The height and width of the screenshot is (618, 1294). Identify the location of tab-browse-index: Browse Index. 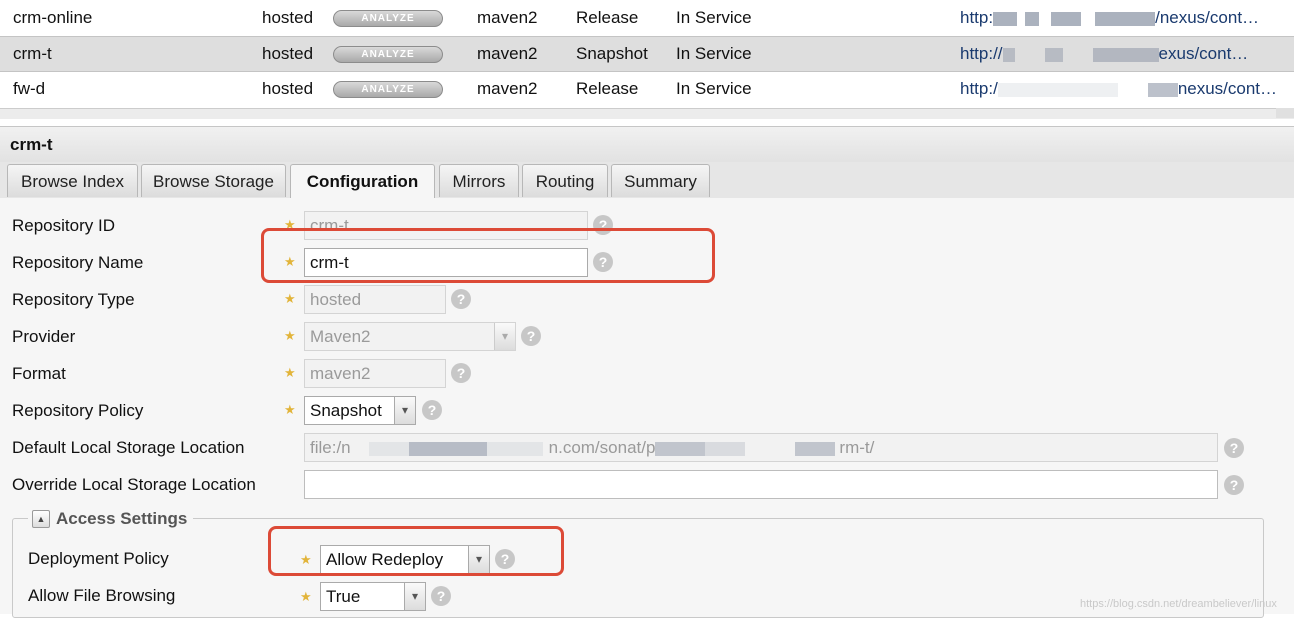
(72, 180).